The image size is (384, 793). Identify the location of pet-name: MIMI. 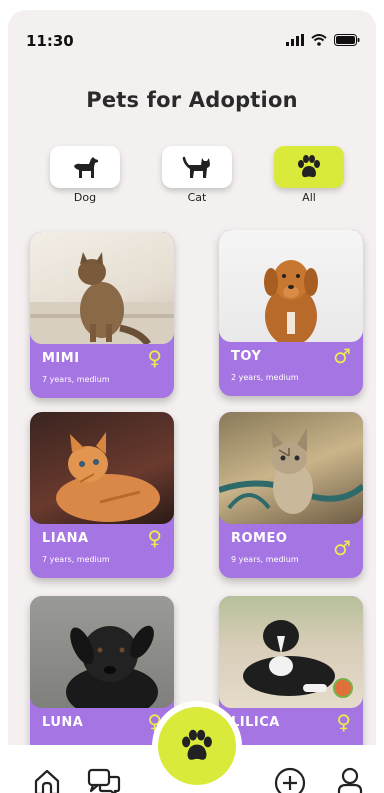
(61, 358).